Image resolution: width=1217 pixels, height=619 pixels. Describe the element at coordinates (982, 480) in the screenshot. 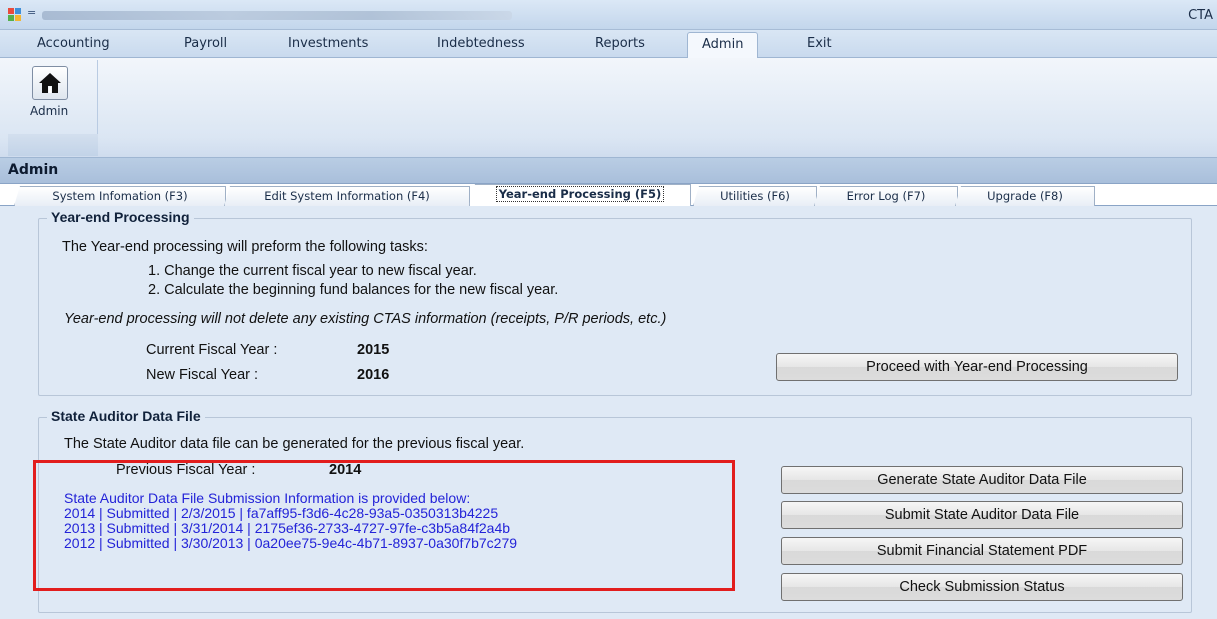

I see `generate-data-file-button: Generate State Auditor Data File` at that location.